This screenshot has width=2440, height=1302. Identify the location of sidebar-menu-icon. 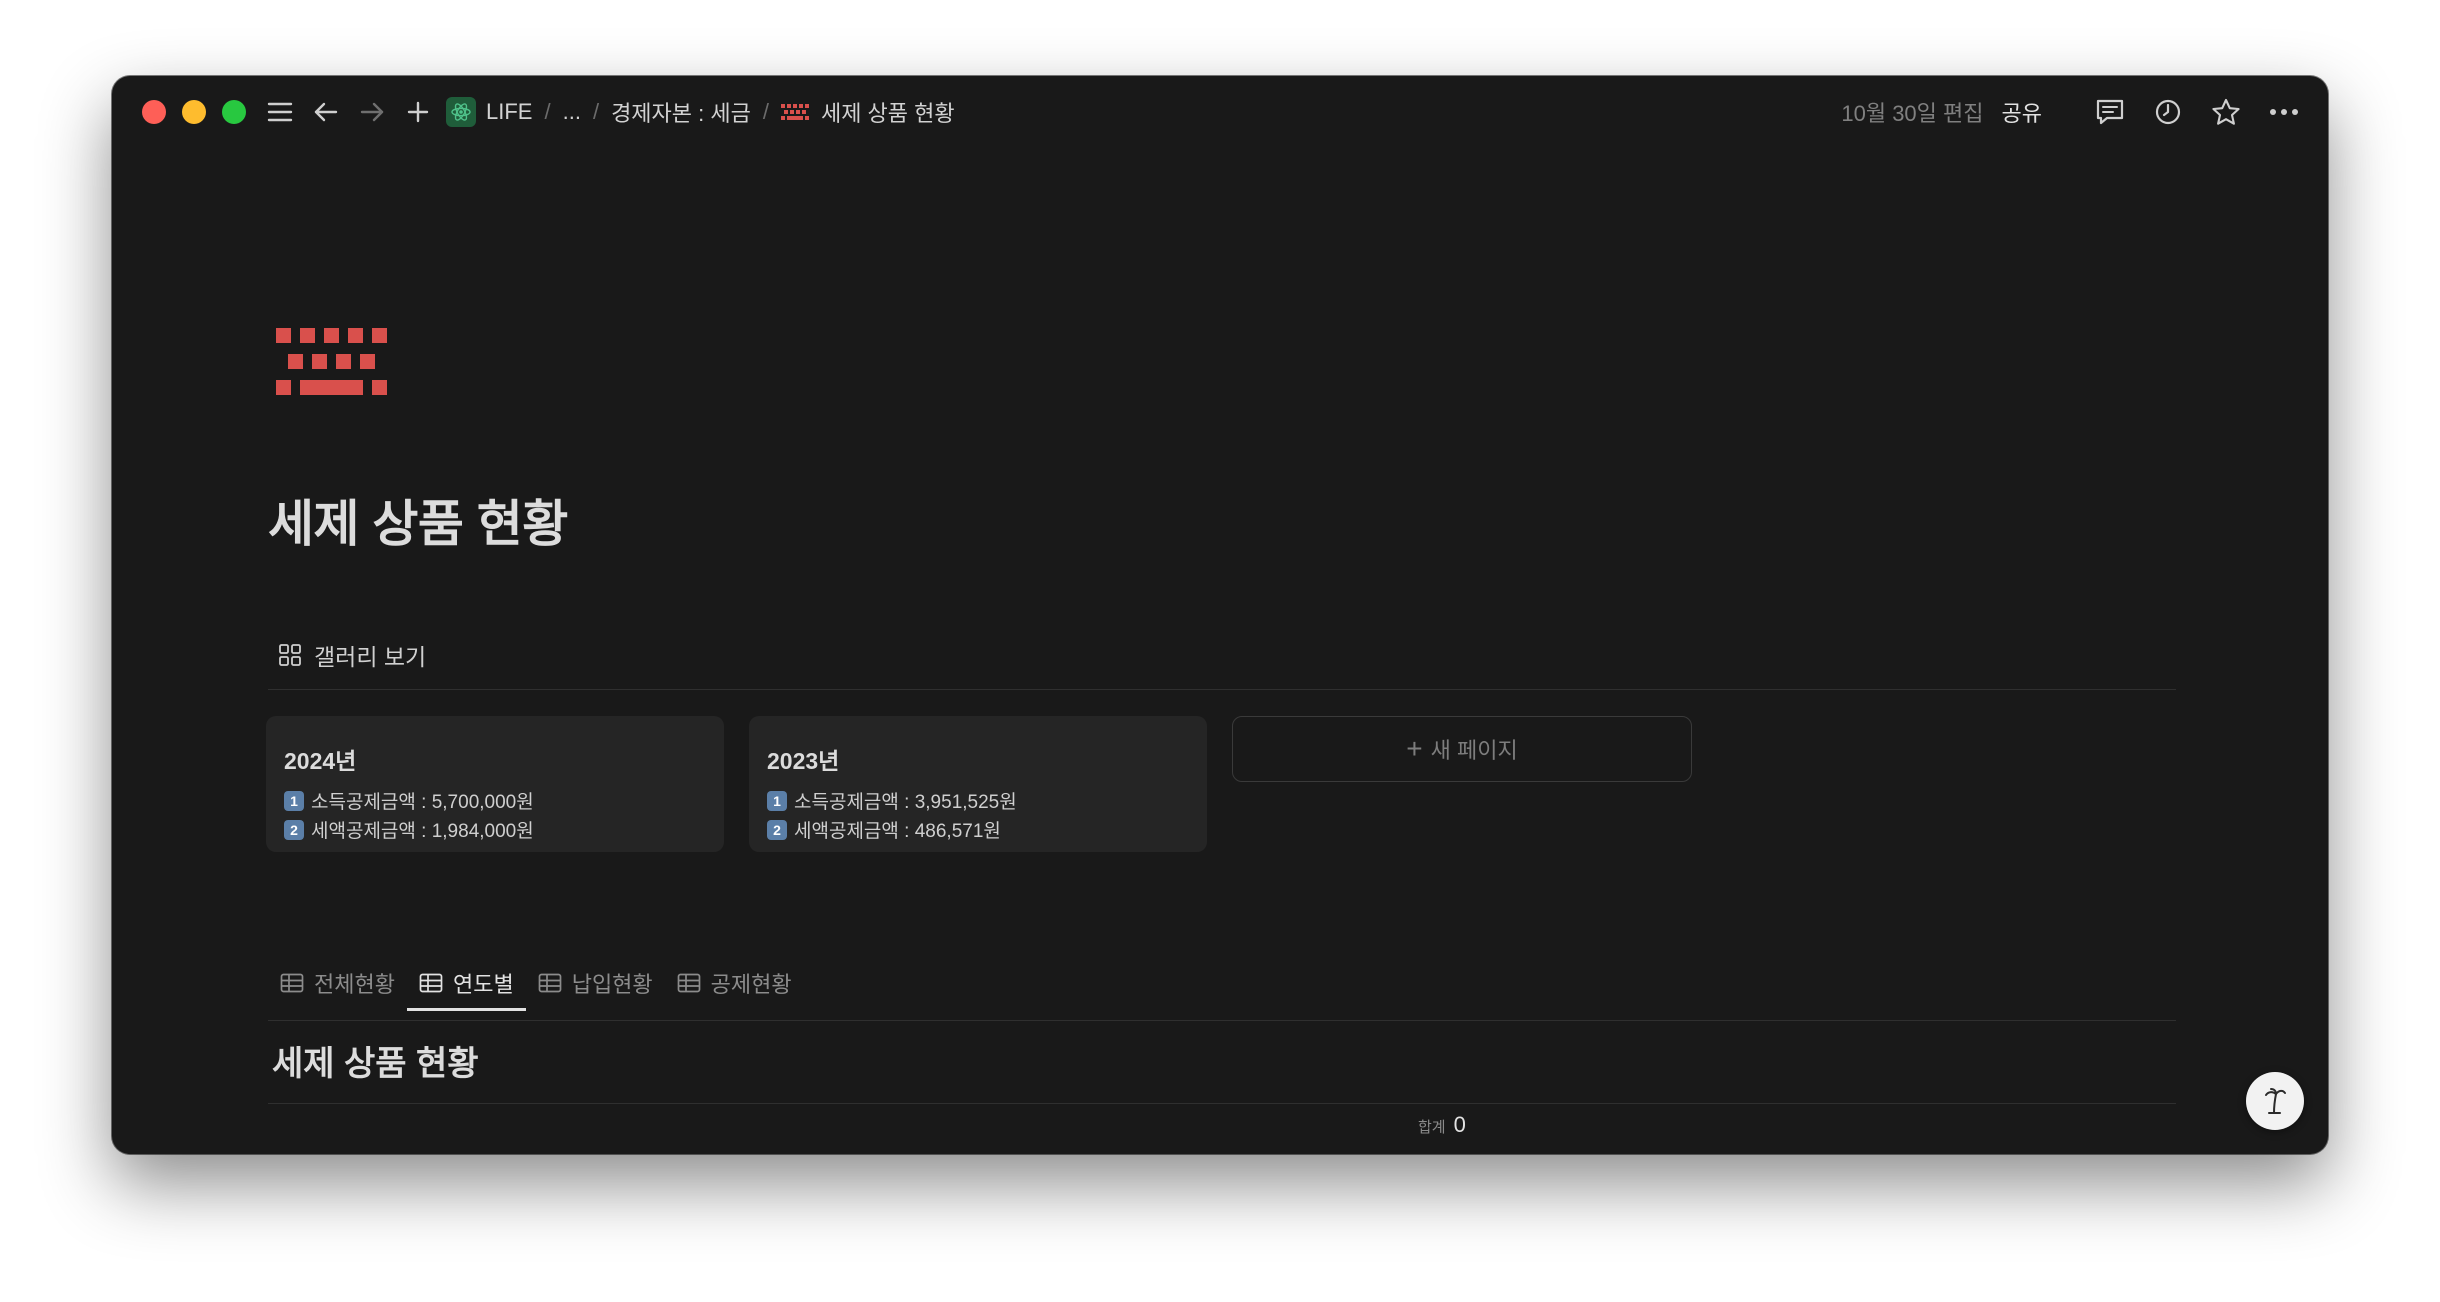
(280, 112).